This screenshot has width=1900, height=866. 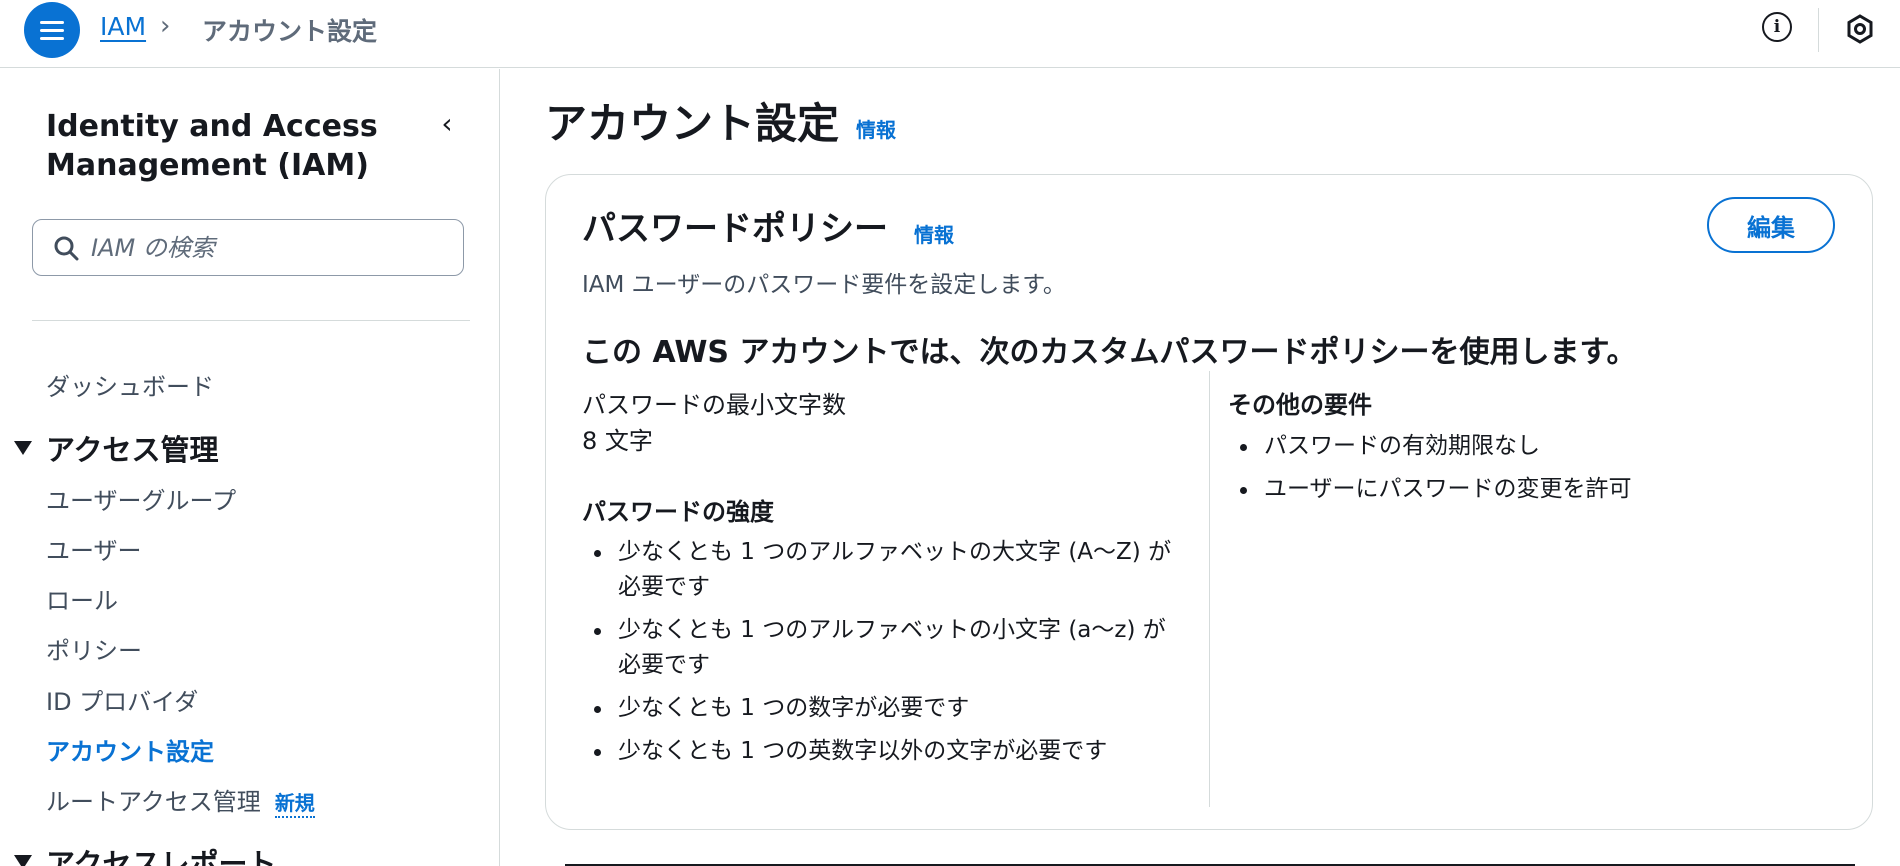 What do you see at coordinates (130, 384) in the screenshot?
I see `sidebar-item-dashboard: ダッシュボード` at bounding box center [130, 384].